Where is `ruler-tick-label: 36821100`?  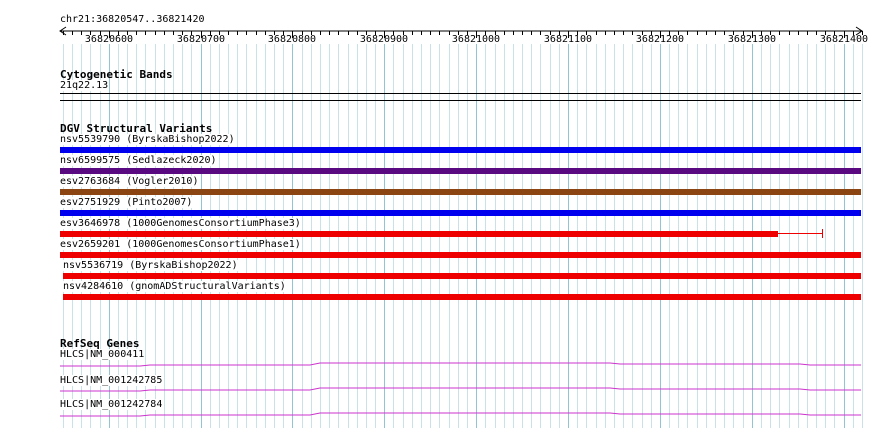
ruler-tick-label: 36821100 is located at coordinates (568, 39).